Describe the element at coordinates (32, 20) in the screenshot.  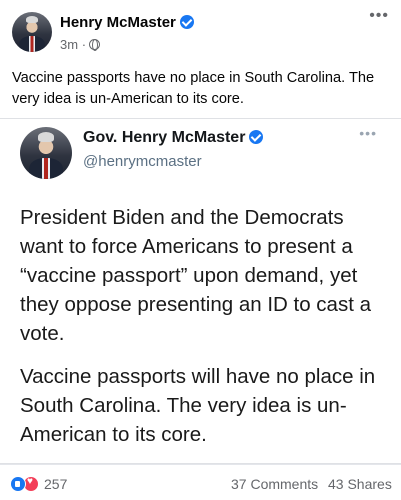
I see `avatar-hair` at that location.